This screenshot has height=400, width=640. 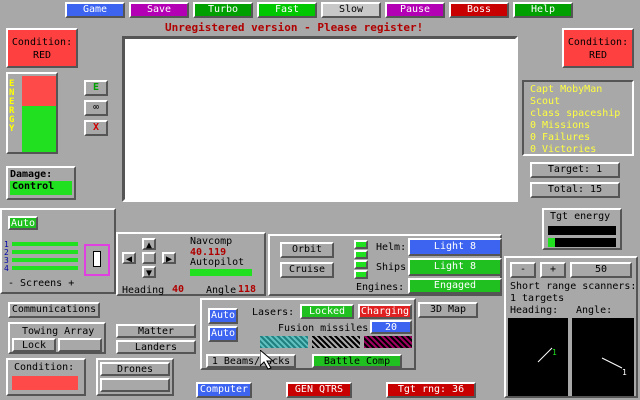 What do you see at coordinates (380, 287) in the screenshot?
I see `engines-label: Engines:` at bounding box center [380, 287].